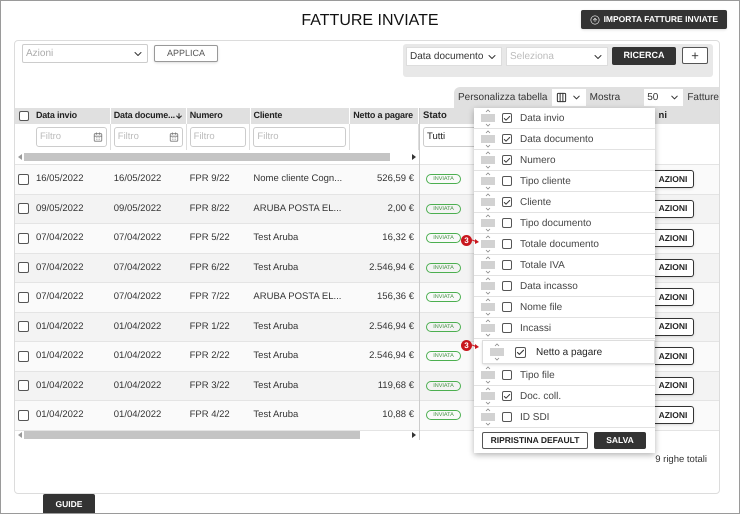 The image size is (740, 514). I want to click on column-option: Numero, so click(564, 160).